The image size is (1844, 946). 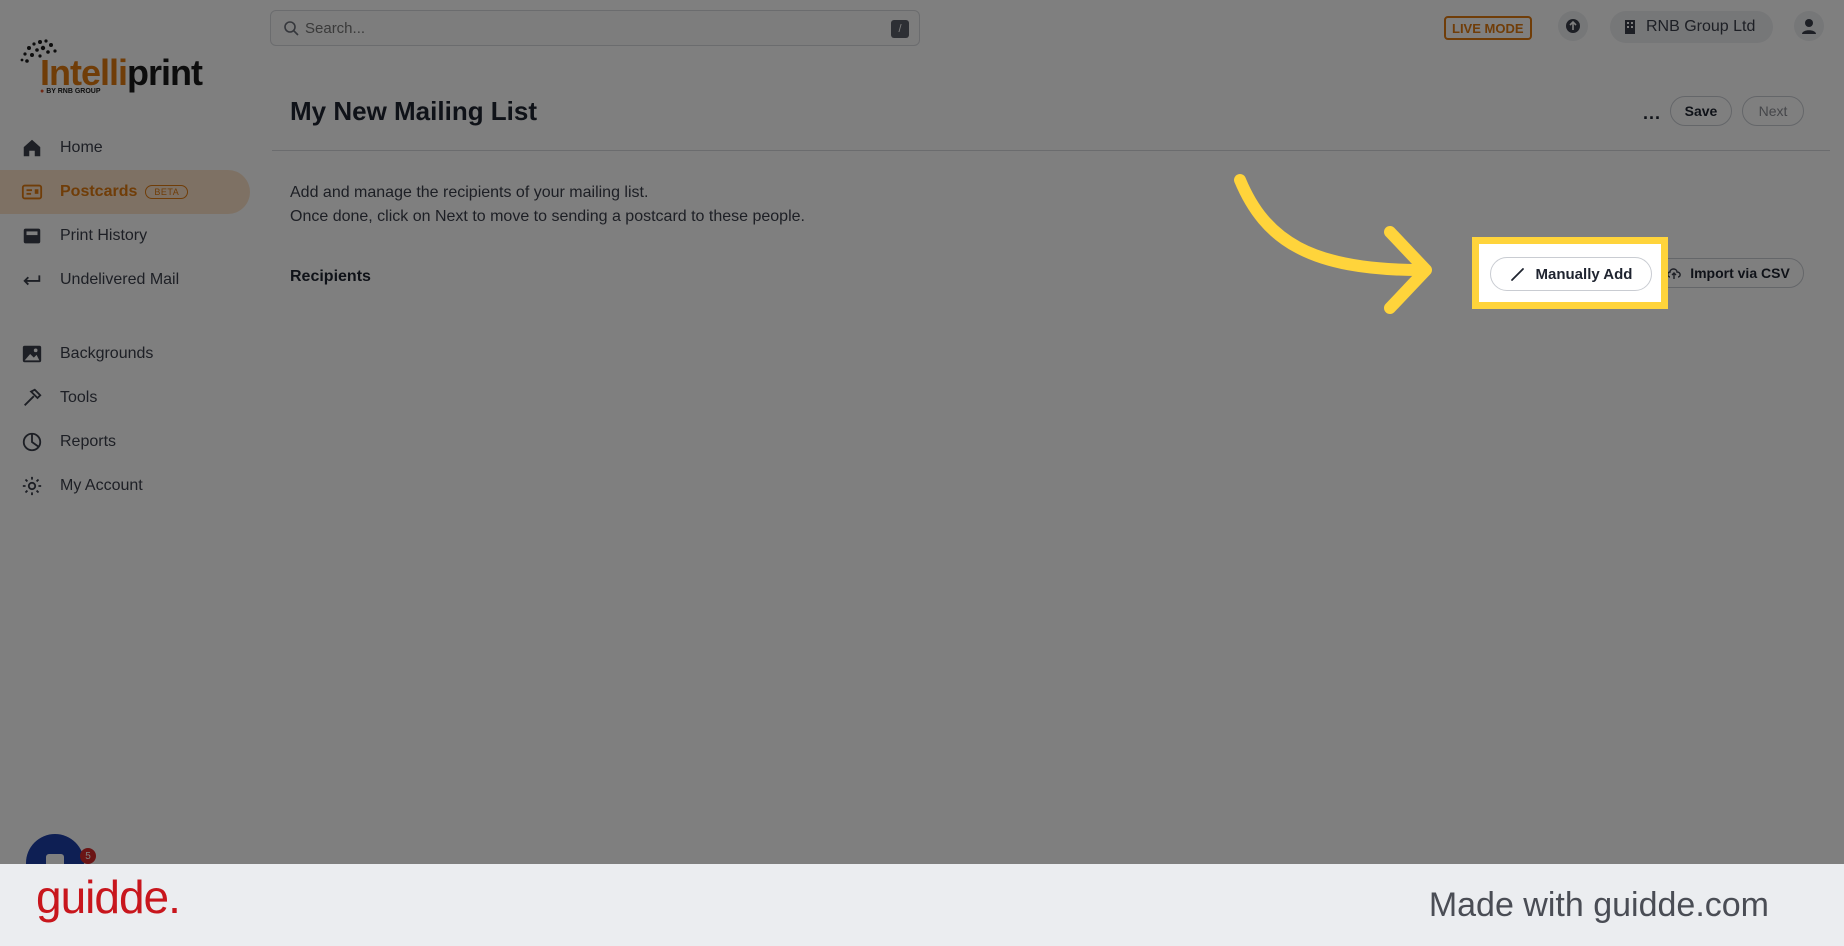 I want to click on image-icon, so click(x=32, y=354).